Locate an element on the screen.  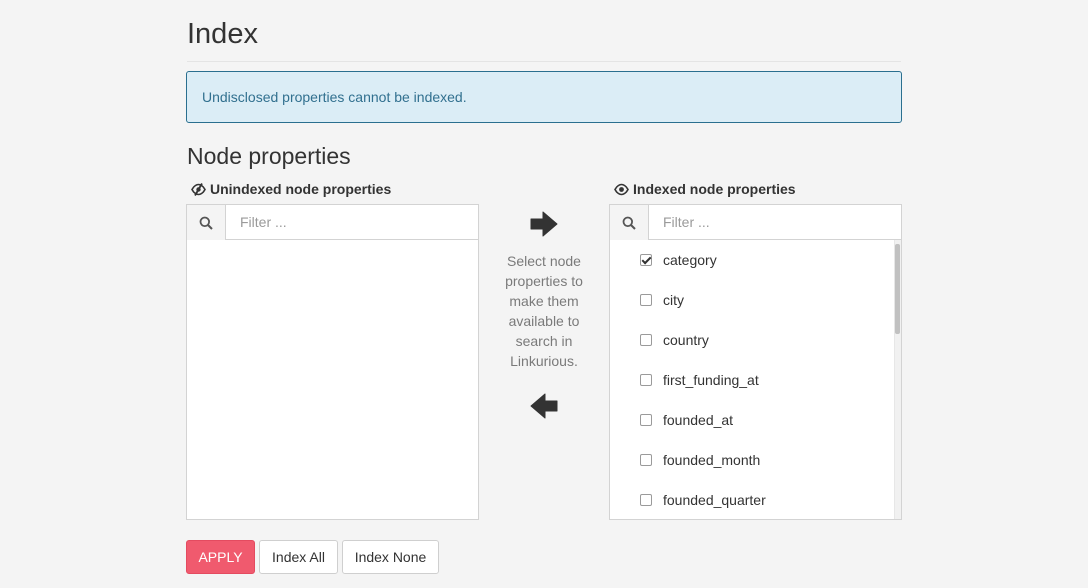
property-label: country is located at coordinates (686, 340).